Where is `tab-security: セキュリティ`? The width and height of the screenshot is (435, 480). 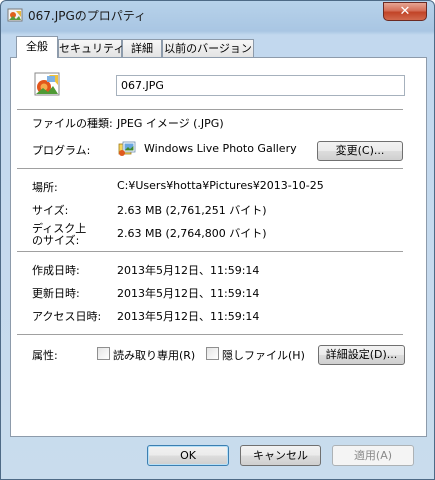 tab-security: セキュリティ is located at coordinates (91, 48).